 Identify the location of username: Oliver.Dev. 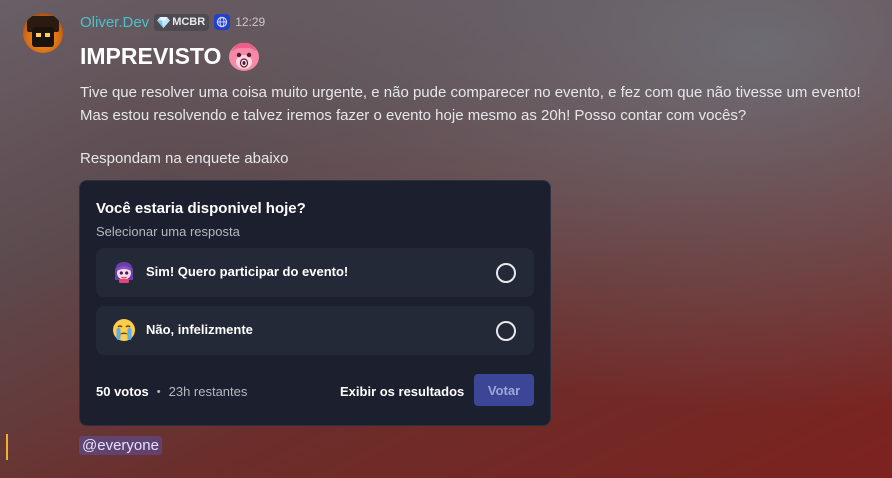
(114, 22).